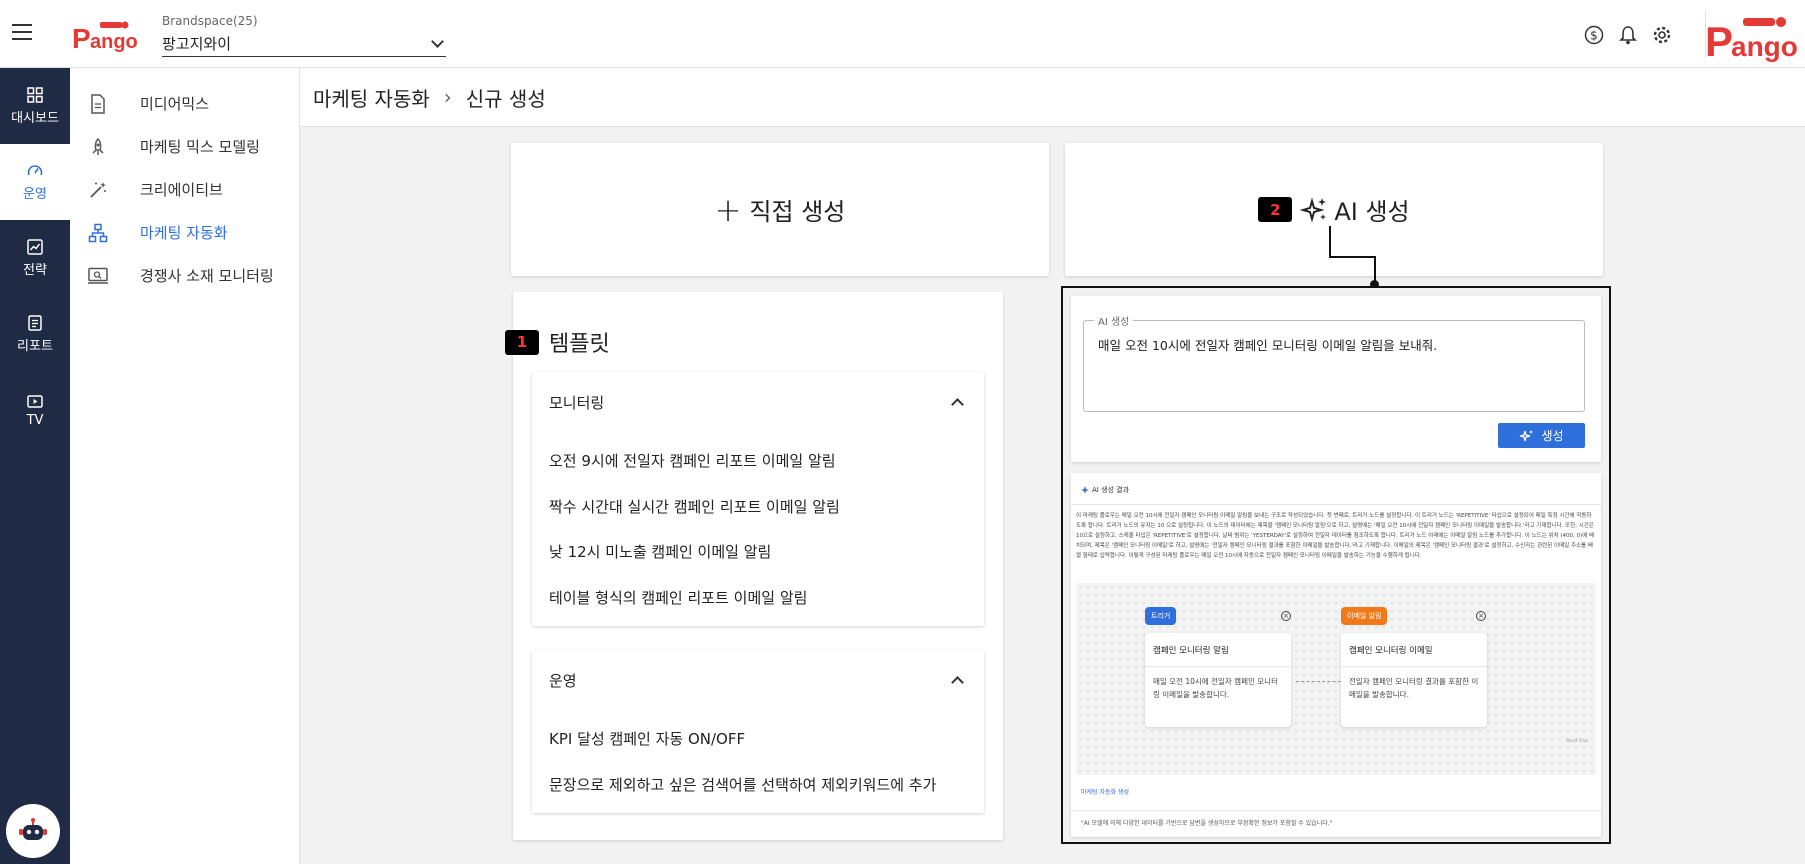 The image size is (1805, 864). Describe the element at coordinates (207, 276) in the screenshot. I see `subnav-label: 경쟁사 소재 모니터링` at that location.